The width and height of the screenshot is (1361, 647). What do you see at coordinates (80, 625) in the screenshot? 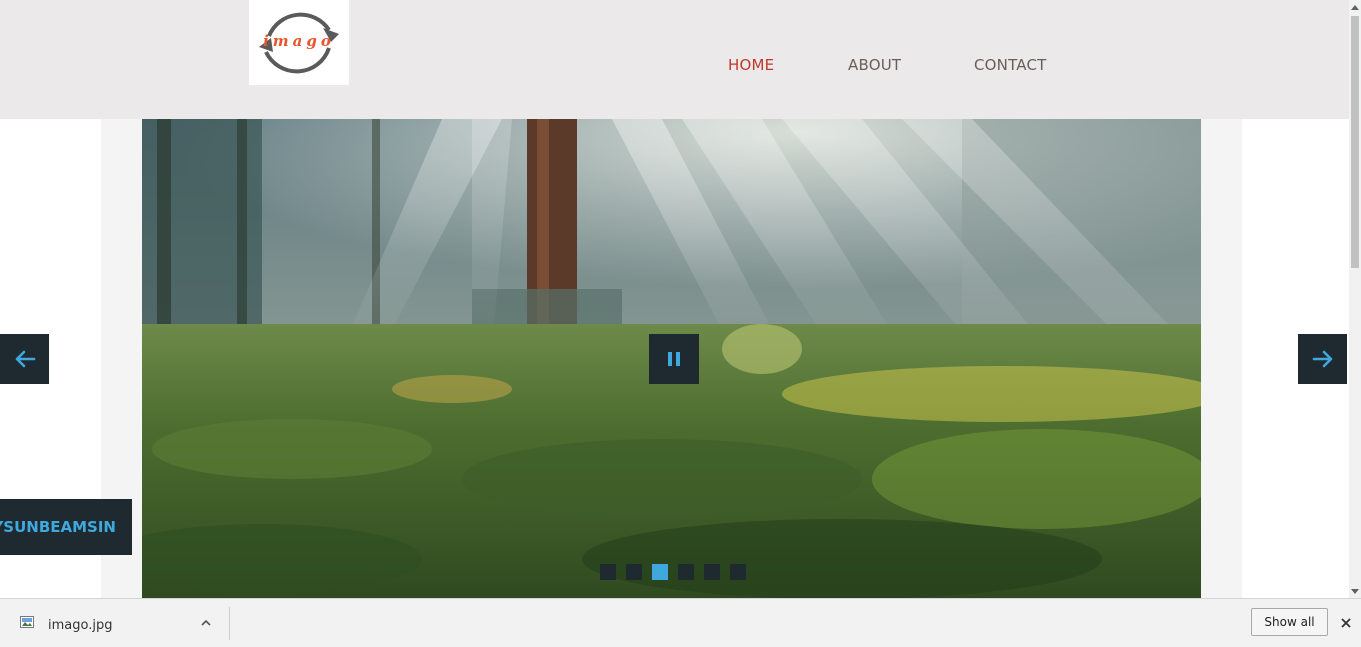
I see `download-file-name: imago.jpg` at bounding box center [80, 625].